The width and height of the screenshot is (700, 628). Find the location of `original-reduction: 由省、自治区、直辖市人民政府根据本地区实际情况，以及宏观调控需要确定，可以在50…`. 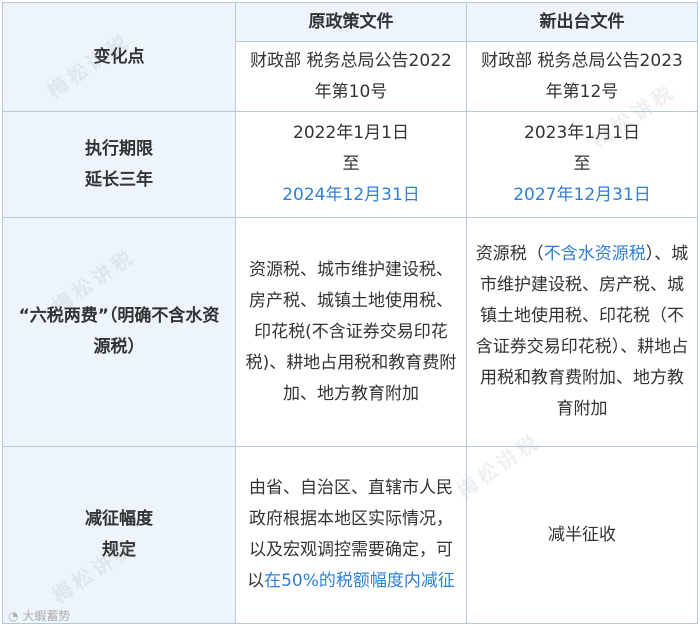

original-reduction: 由省、自治区、直辖市人民政府根据本地区实际情况，以及宏观调控需要确定，可以在50… is located at coordinates (351, 535).